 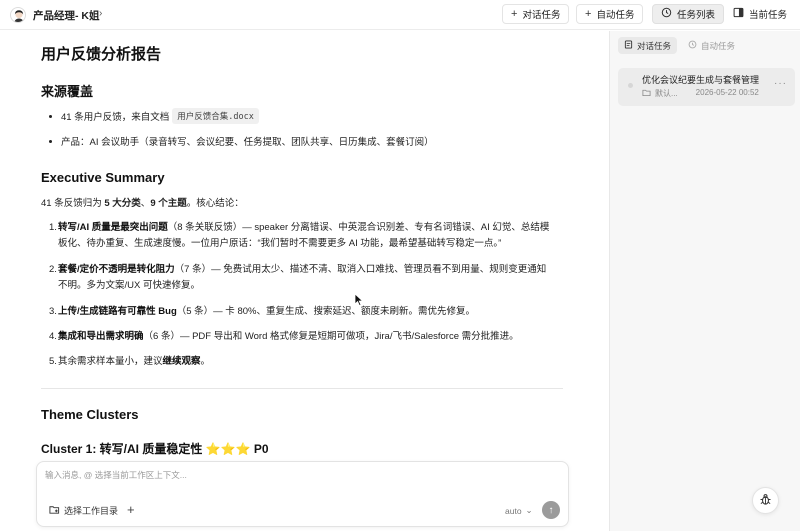 I want to click on tab-conversation-tasks: 对话任务, so click(x=648, y=45).